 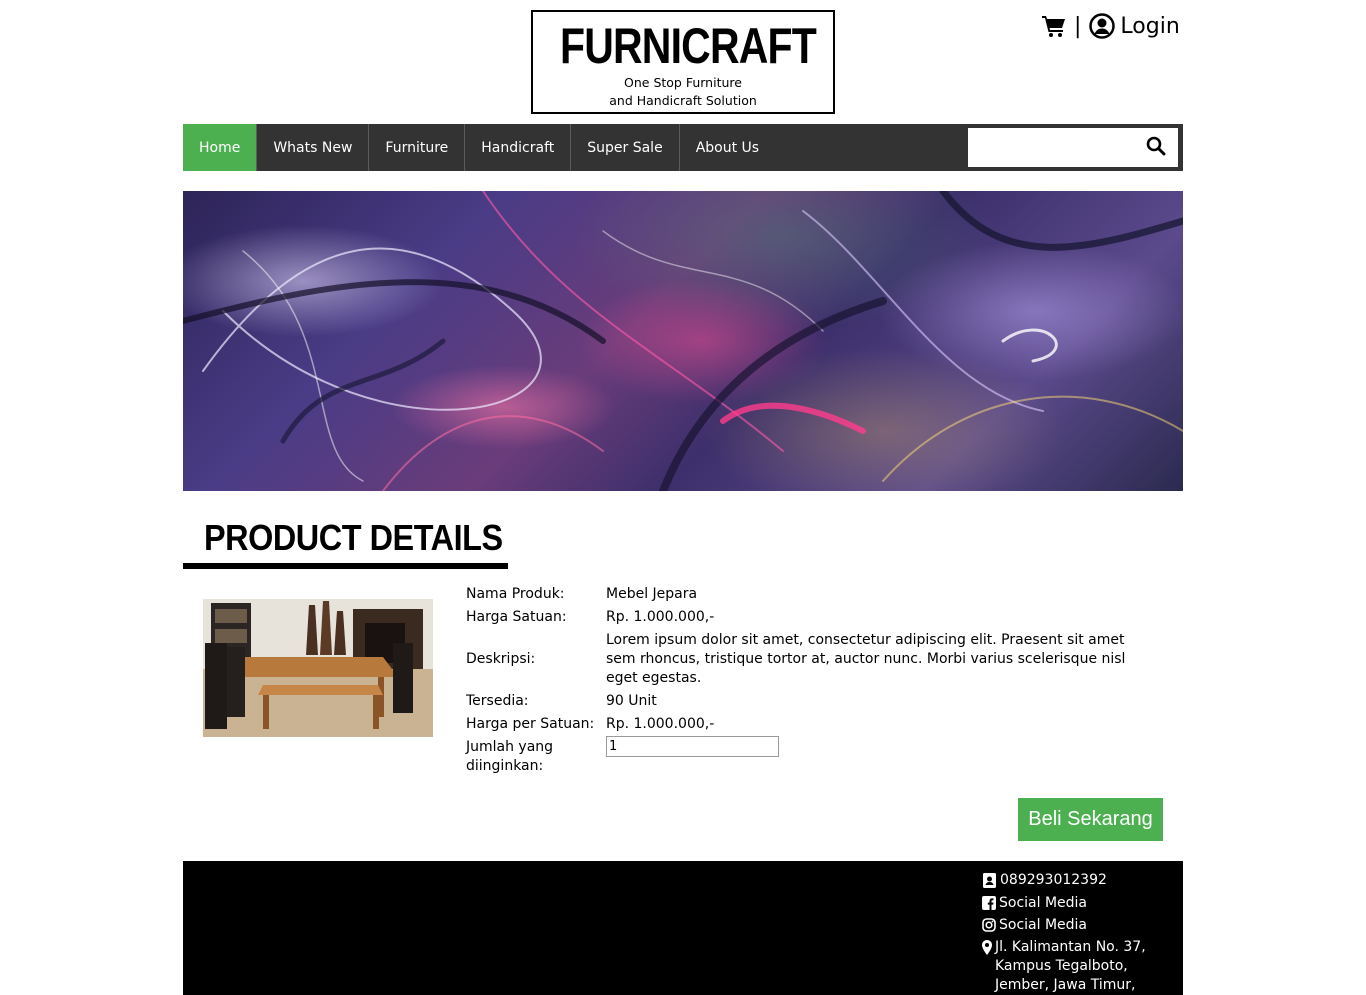 I want to click on unit-price-value: Rp. 1.000.000,-, so click(x=660, y=617).